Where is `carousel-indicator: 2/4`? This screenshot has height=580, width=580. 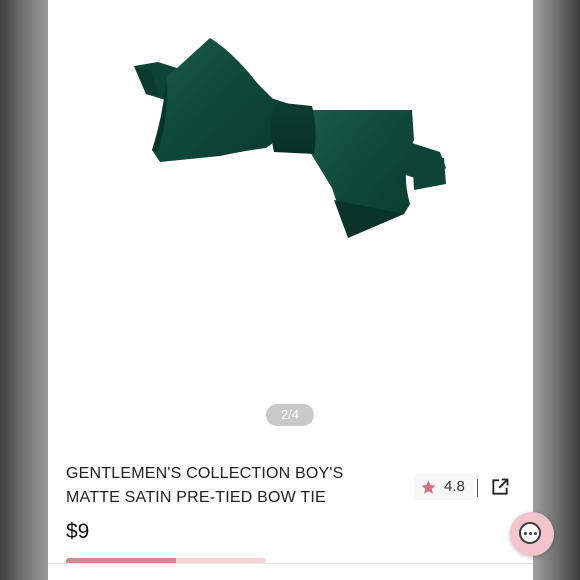 carousel-indicator: 2/4 is located at coordinates (290, 415).